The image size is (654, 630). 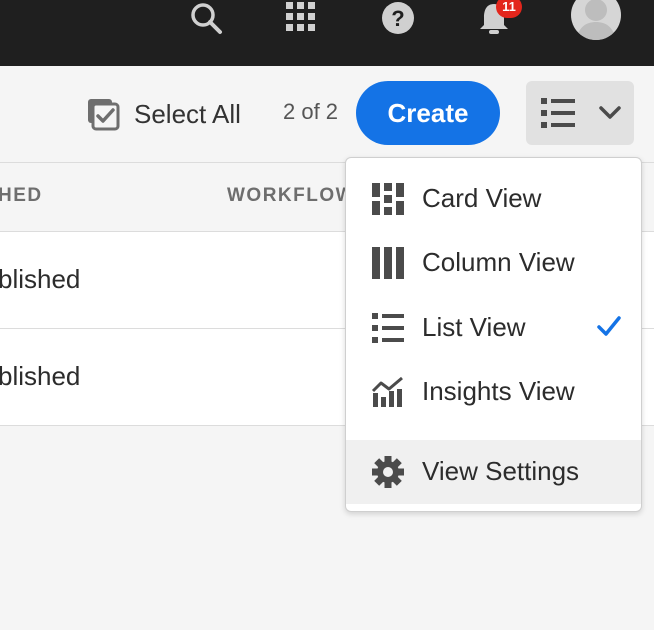 I want to click on menu-item-label: View Settings, so click(x=501, y=471).